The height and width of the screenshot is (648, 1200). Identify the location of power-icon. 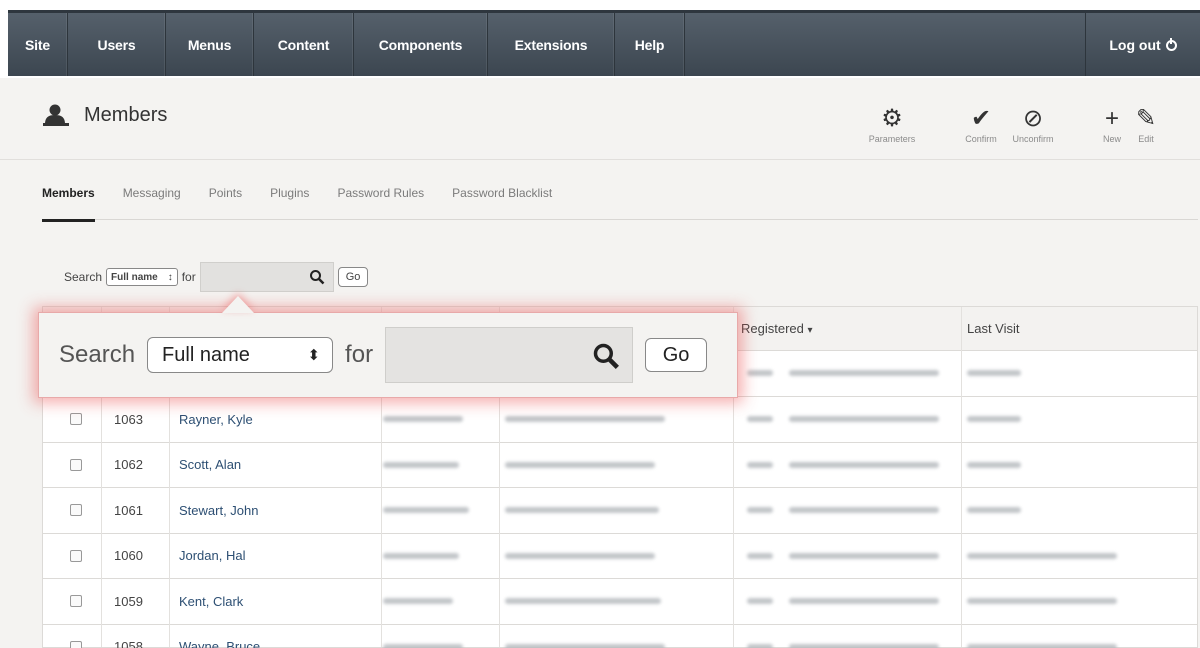
(1171, 44).